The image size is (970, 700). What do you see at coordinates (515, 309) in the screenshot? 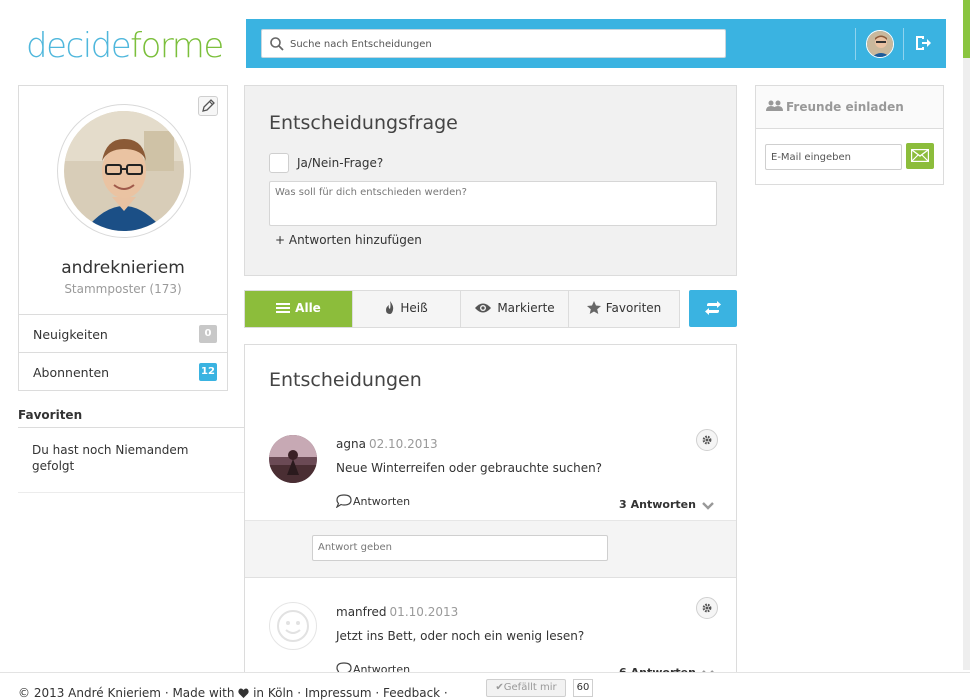
I see `tab-marked: Markierte` at bounding box center [515, 309].